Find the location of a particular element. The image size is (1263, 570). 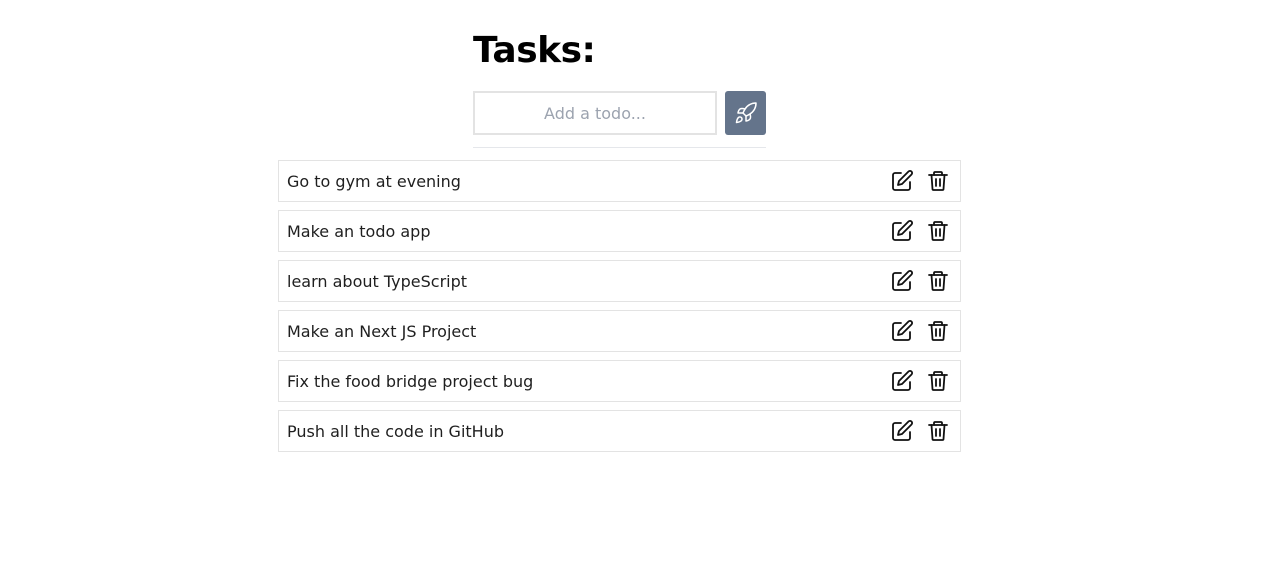

add-todo-input is located at coordinates (595, 113).